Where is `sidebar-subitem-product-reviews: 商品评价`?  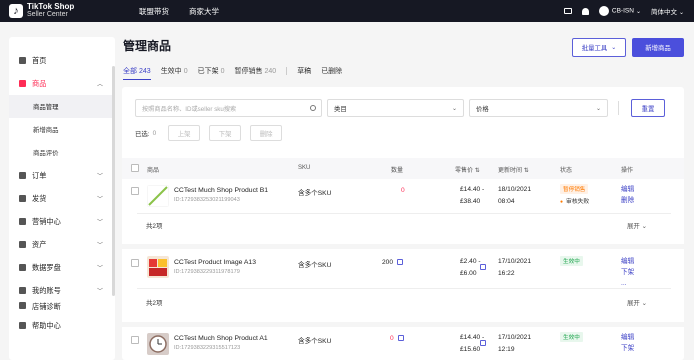 sidebar-subitem-product-reviews: 商品评价 is located at coordinates (62, 152).